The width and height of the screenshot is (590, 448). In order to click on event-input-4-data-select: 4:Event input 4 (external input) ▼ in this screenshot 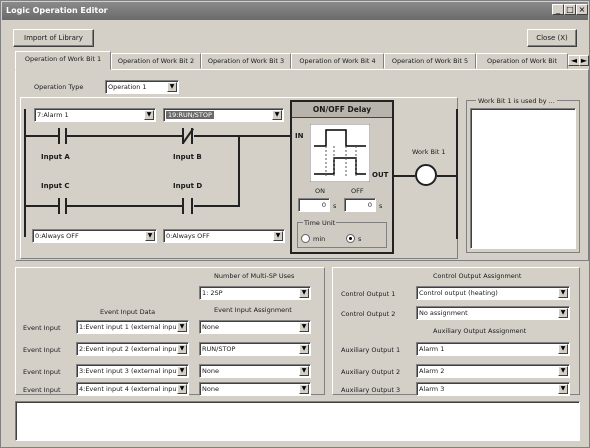, I will do `click(132, 389)`.